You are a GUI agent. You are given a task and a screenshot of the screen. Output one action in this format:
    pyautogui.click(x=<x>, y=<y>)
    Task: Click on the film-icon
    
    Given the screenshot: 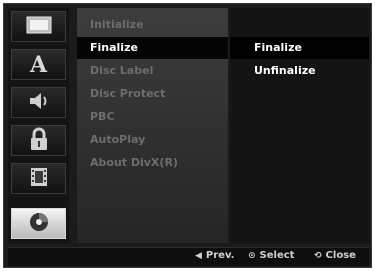 What is the action you would take?
    pyautogui.click(x=39, y=179)
    